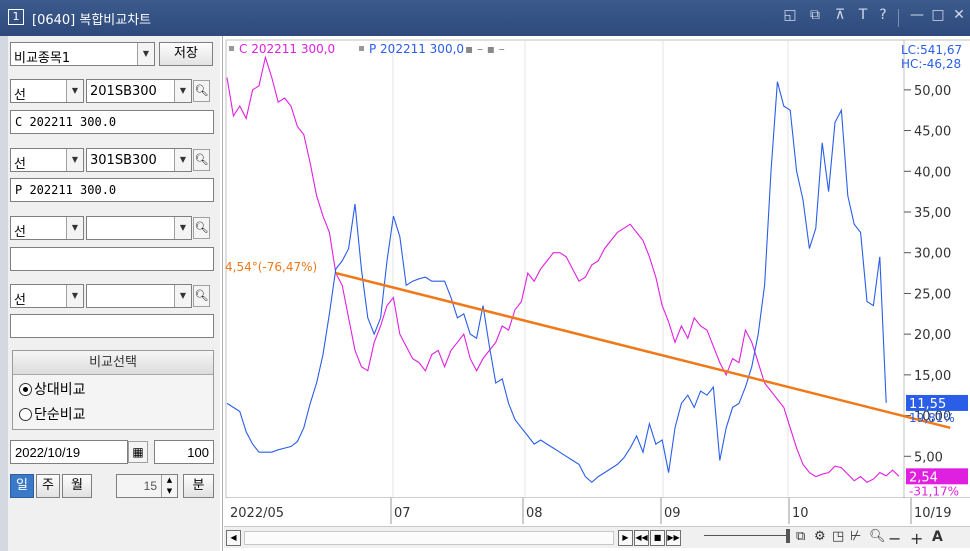 The height and width of the screenshot is (551, 970). I want to click on item-code-value: 301SB300, so click(123, 160).